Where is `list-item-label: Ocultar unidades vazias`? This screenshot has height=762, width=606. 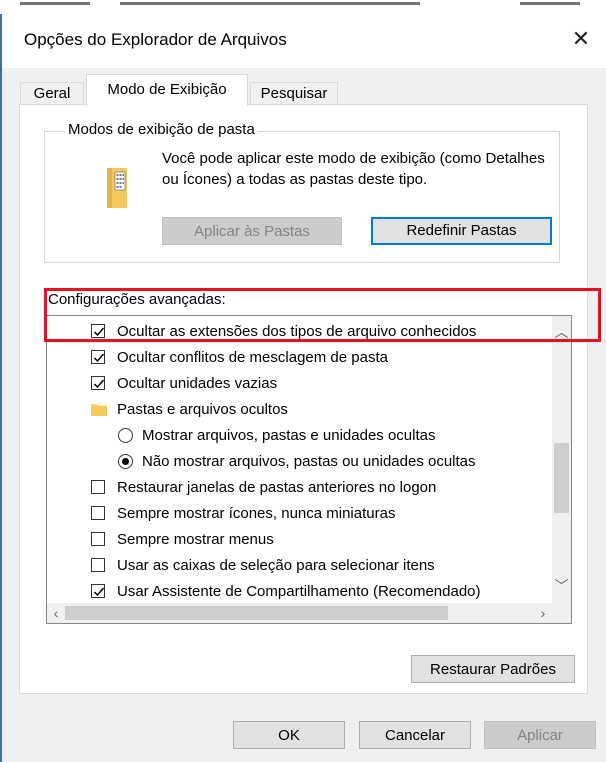
list-item-label: Ocultar unidades vazias is located at coordinates (197, 383).